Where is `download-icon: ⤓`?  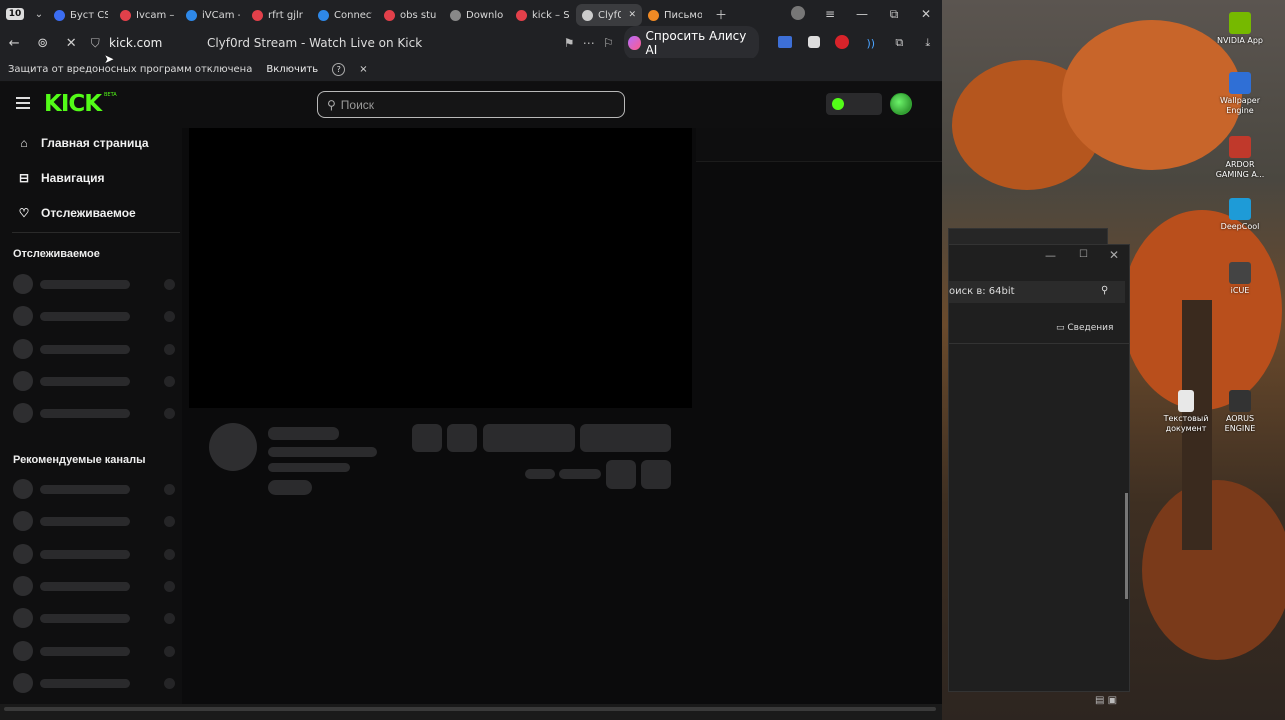
download-icon: ⤓ is located at coordinates (928, 43).